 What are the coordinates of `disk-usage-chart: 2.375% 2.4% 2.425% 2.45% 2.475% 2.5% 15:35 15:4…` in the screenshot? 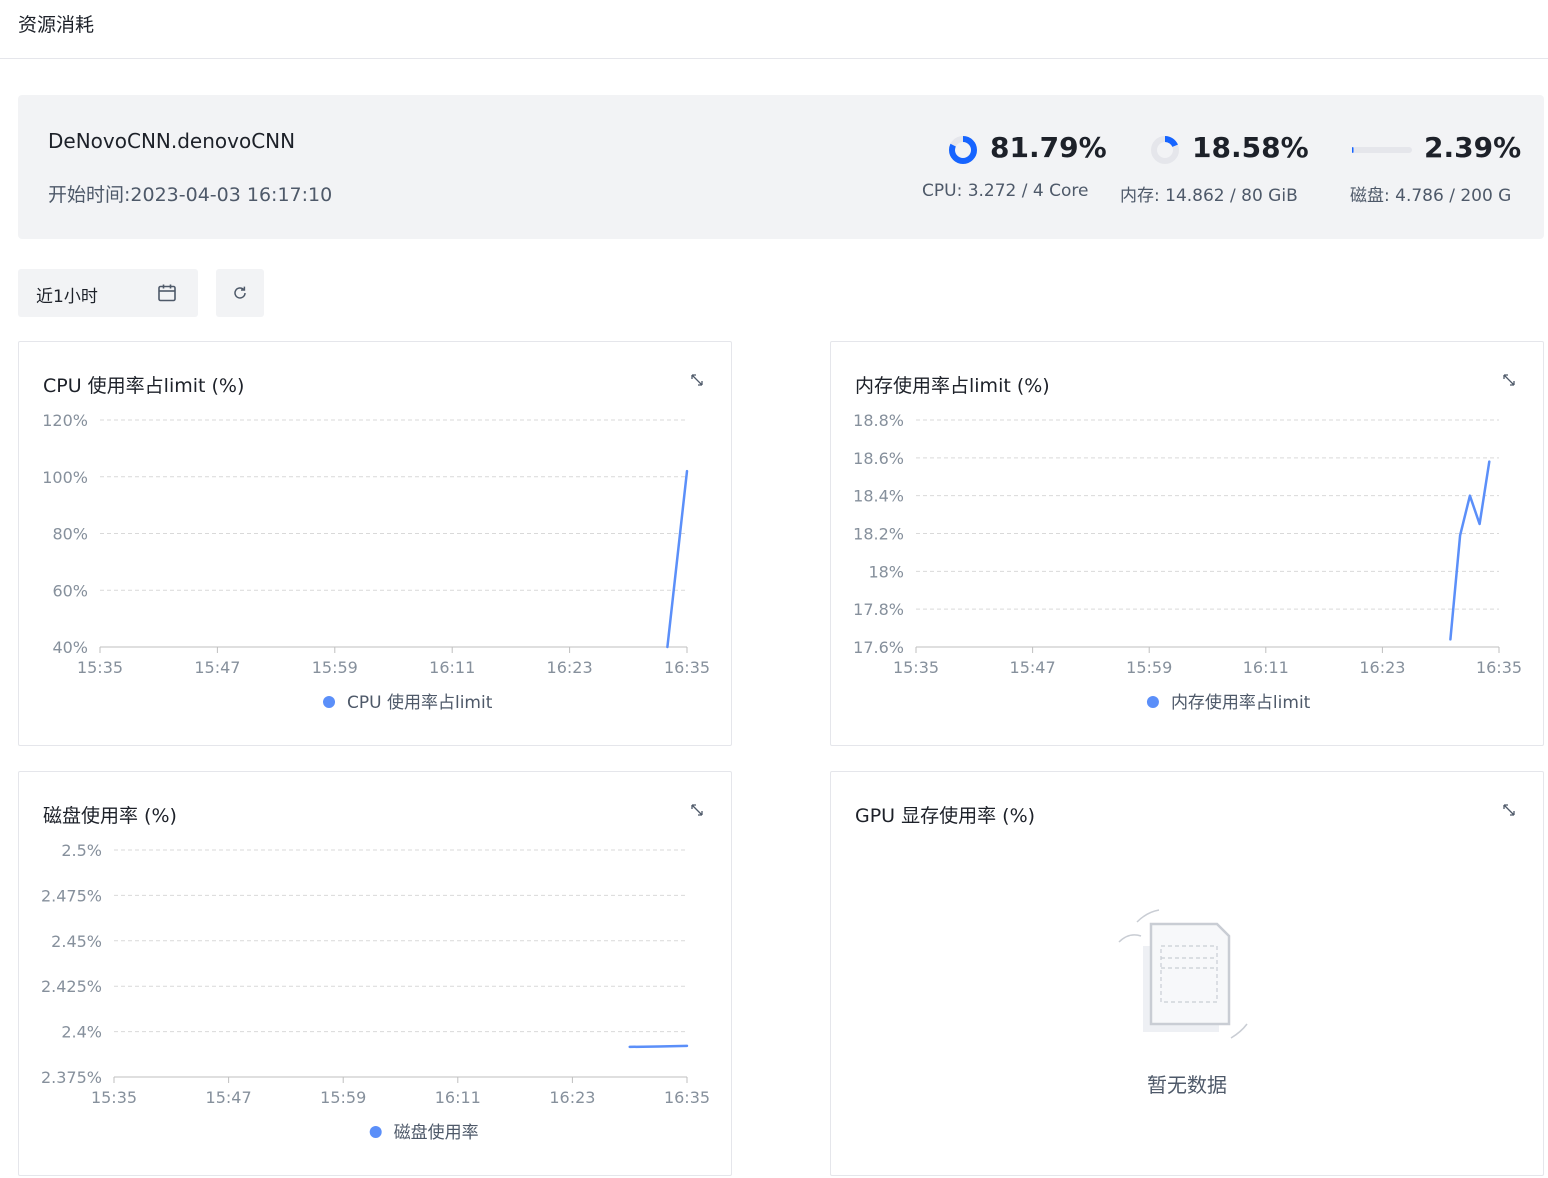 It's located at (375, 992).